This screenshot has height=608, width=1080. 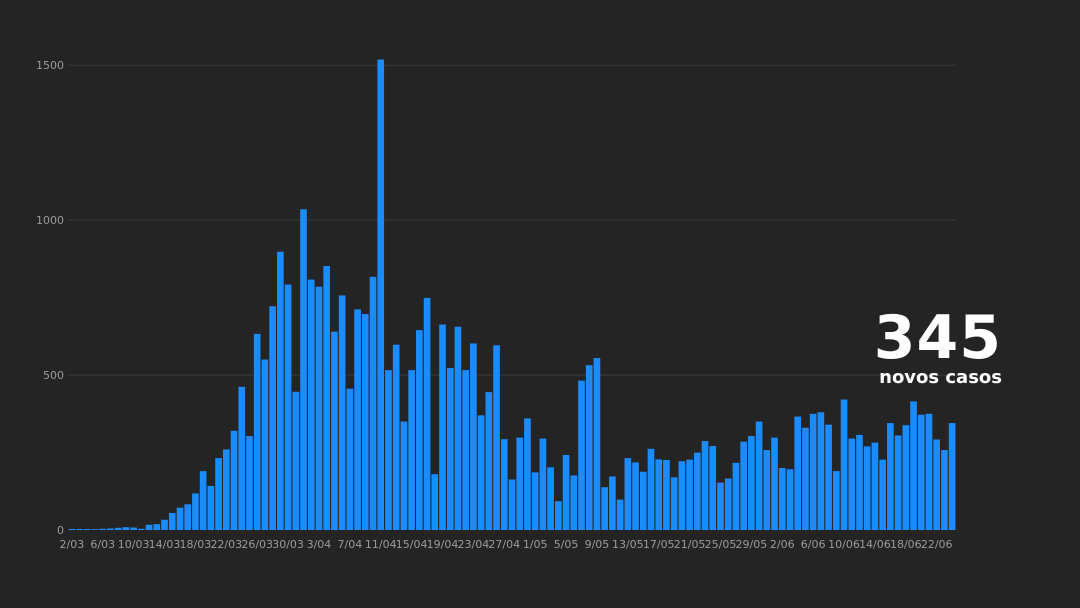 I want to click on y-tick-label: 0, so click(x=60, y=530).